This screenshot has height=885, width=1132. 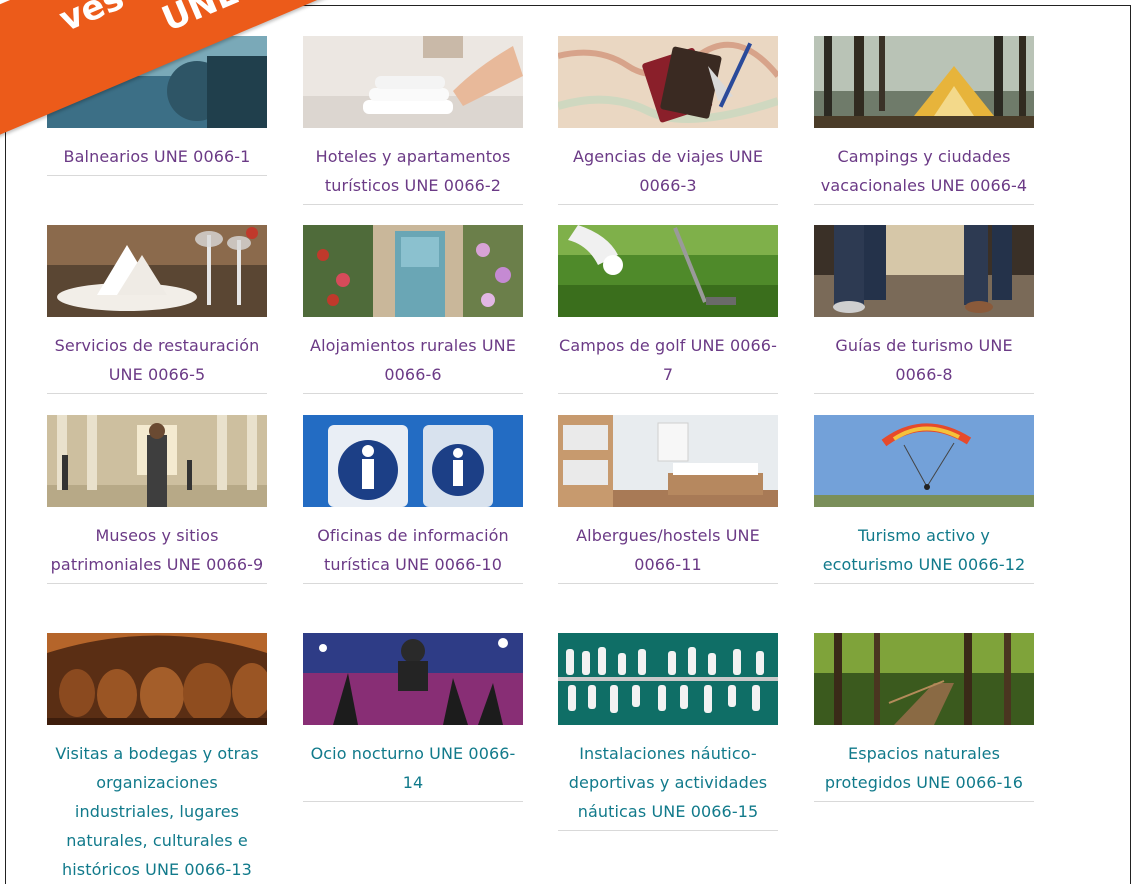 I want to click on walking-street-image, so click(x=924, y=271).